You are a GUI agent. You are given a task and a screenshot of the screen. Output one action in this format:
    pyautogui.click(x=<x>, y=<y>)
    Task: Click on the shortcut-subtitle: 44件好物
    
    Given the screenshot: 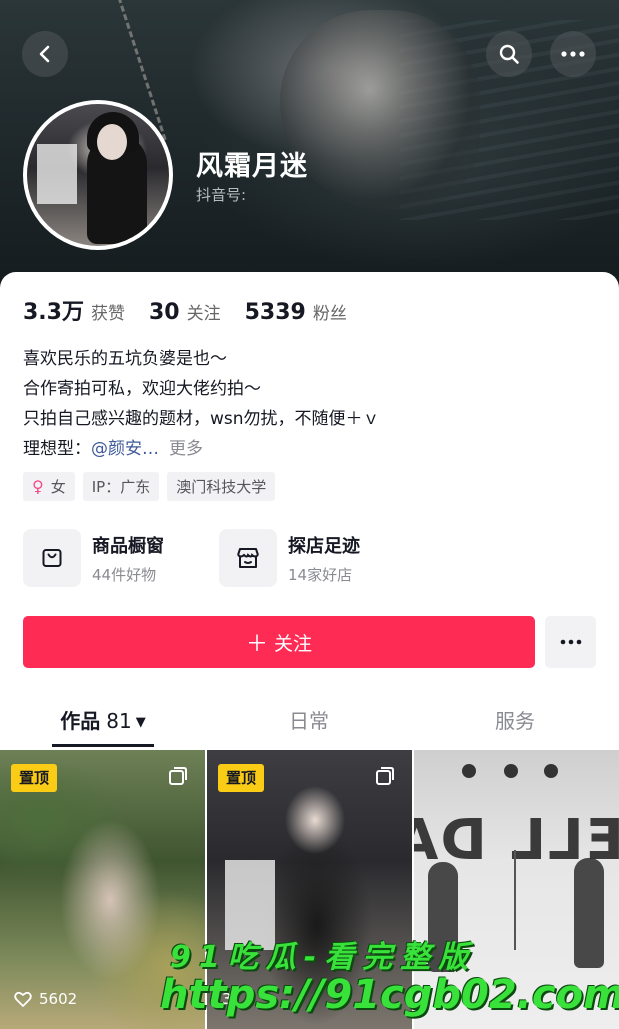 What is the action you would take?
    pyautogui.click(x=124, y=574)
    